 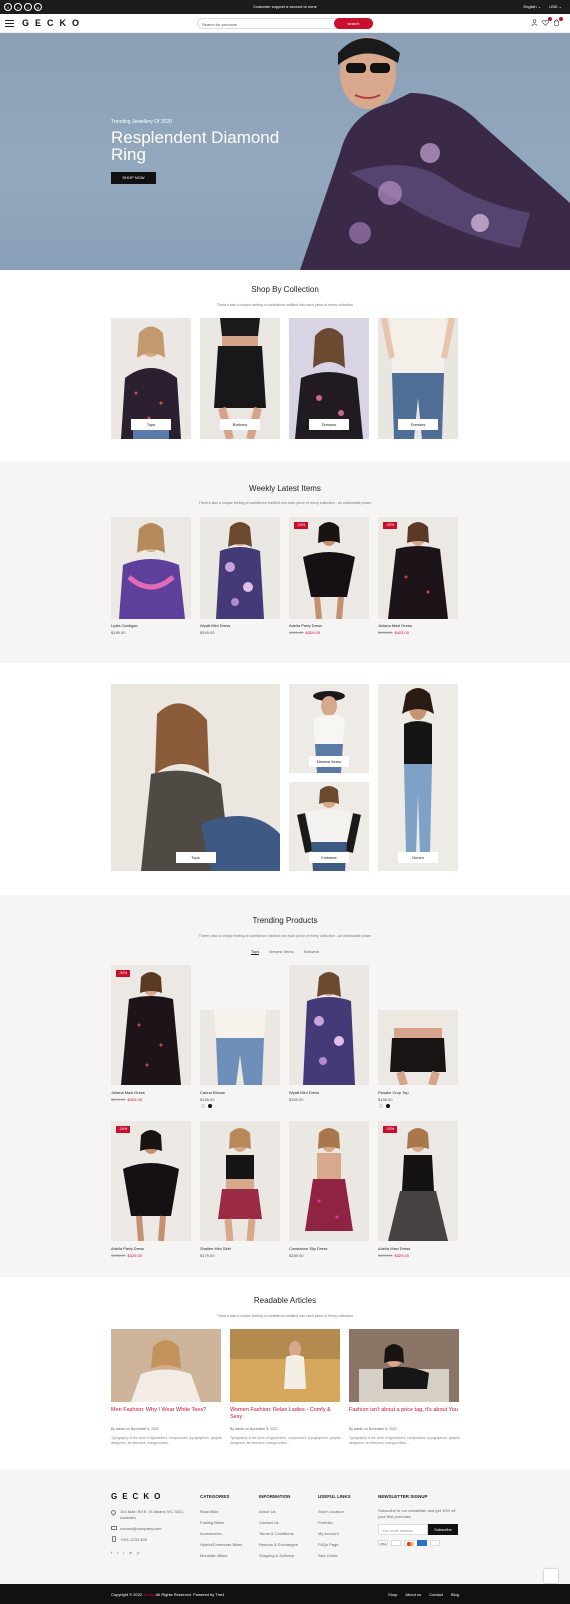 I want to click on footer-link: Mountain Bikes, so click(x=213, y=1555).